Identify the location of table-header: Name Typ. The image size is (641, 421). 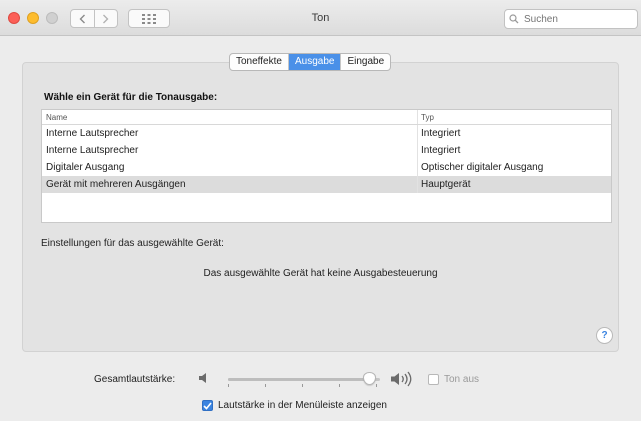
(326, 117).